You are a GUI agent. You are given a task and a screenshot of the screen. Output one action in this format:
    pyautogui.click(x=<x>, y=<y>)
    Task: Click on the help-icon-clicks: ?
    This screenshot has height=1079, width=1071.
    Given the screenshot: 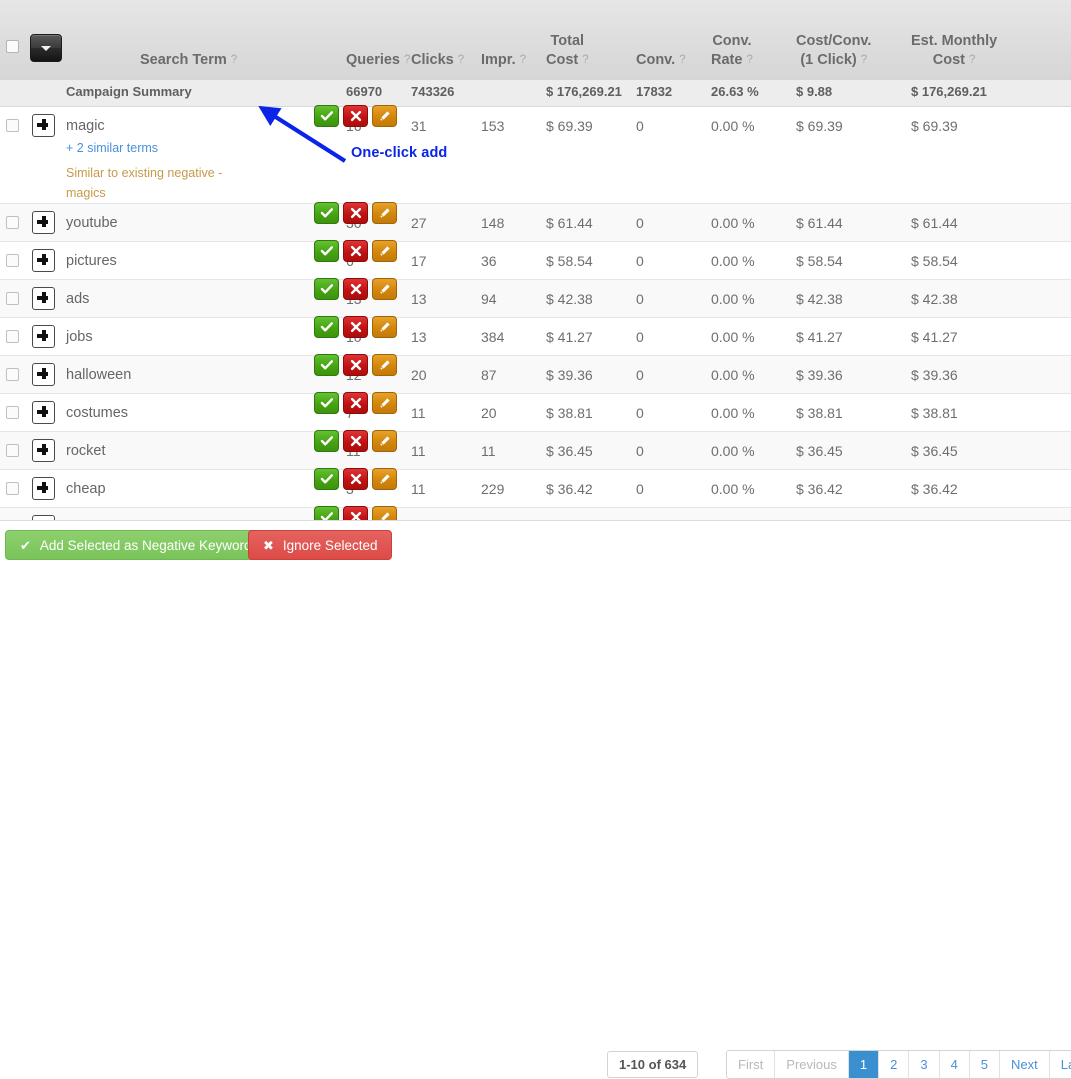 What is the action you would take?
    pyautogui.click(x=461, y=60)
    